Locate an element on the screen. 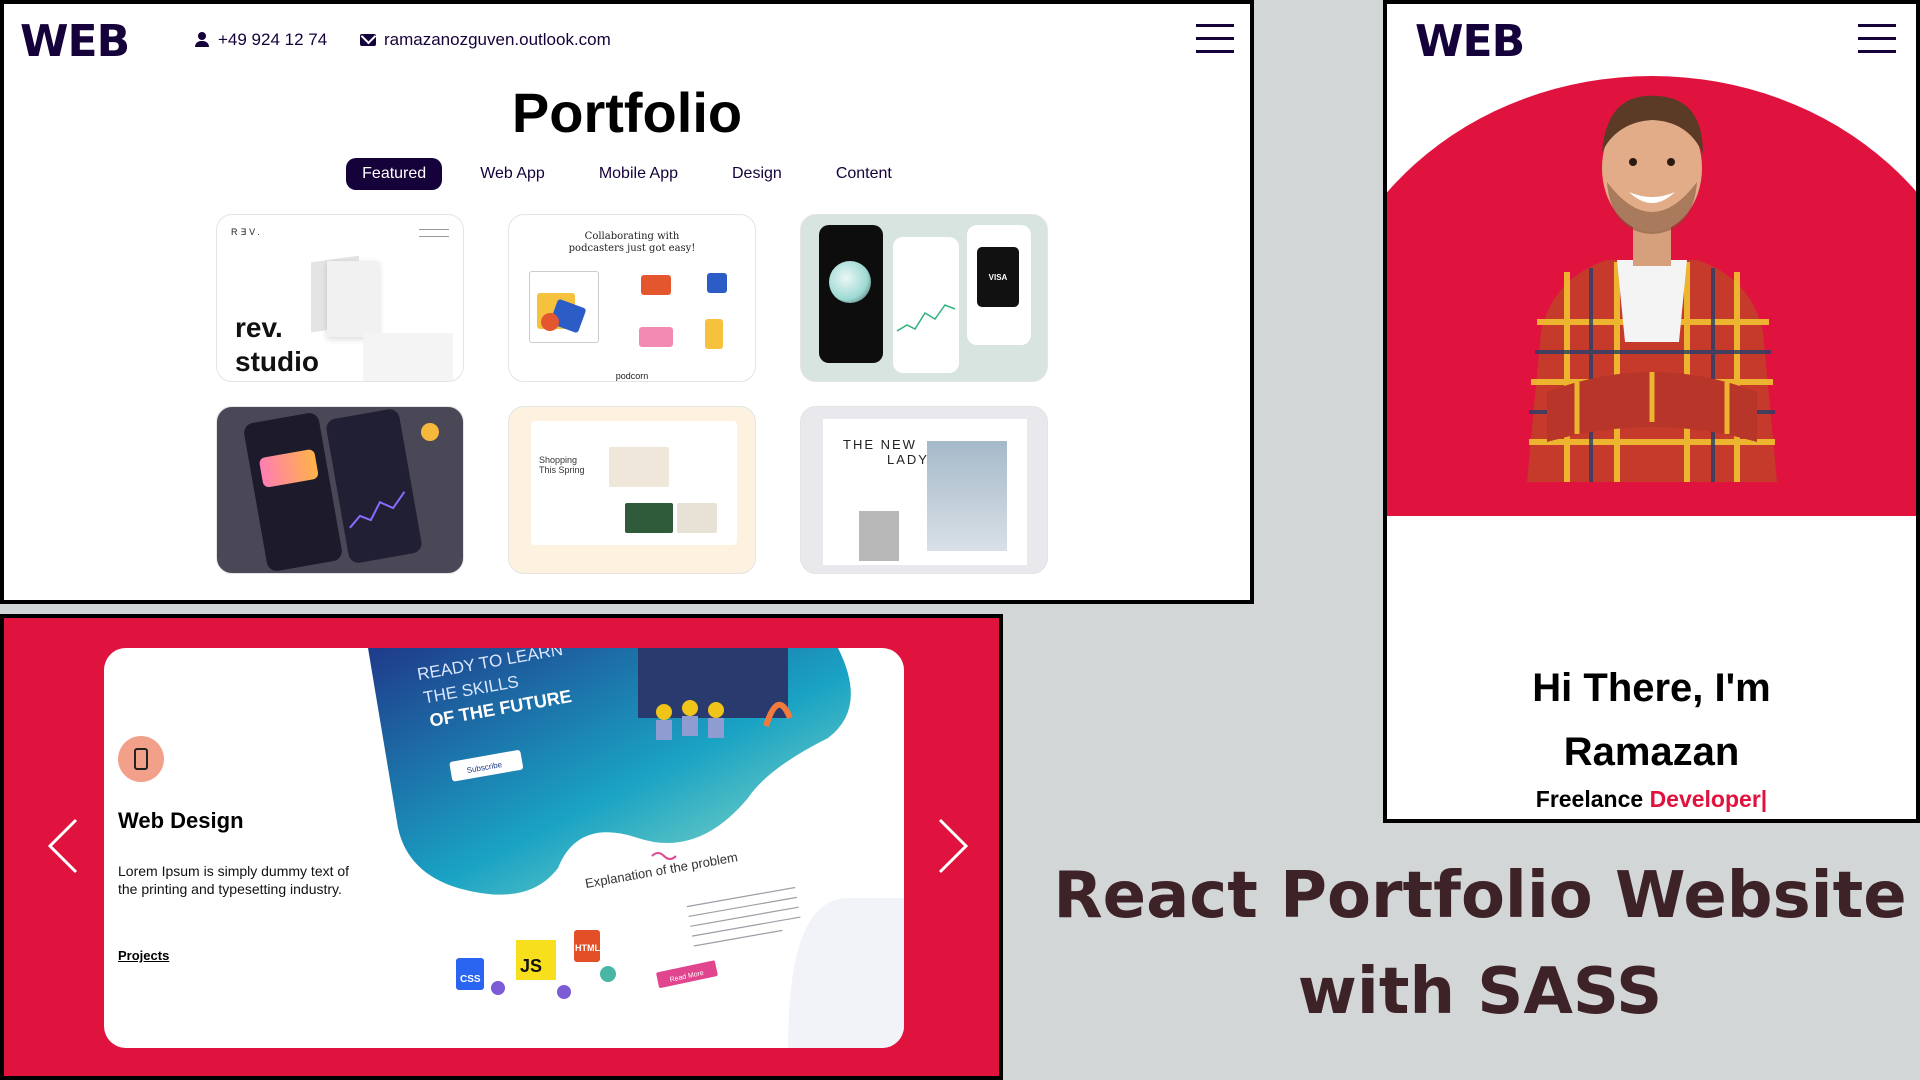 Image resolution: width=1920 pixels, height=1080 pixels. card-text-line: Shopping is located at coordinates (558, 460).